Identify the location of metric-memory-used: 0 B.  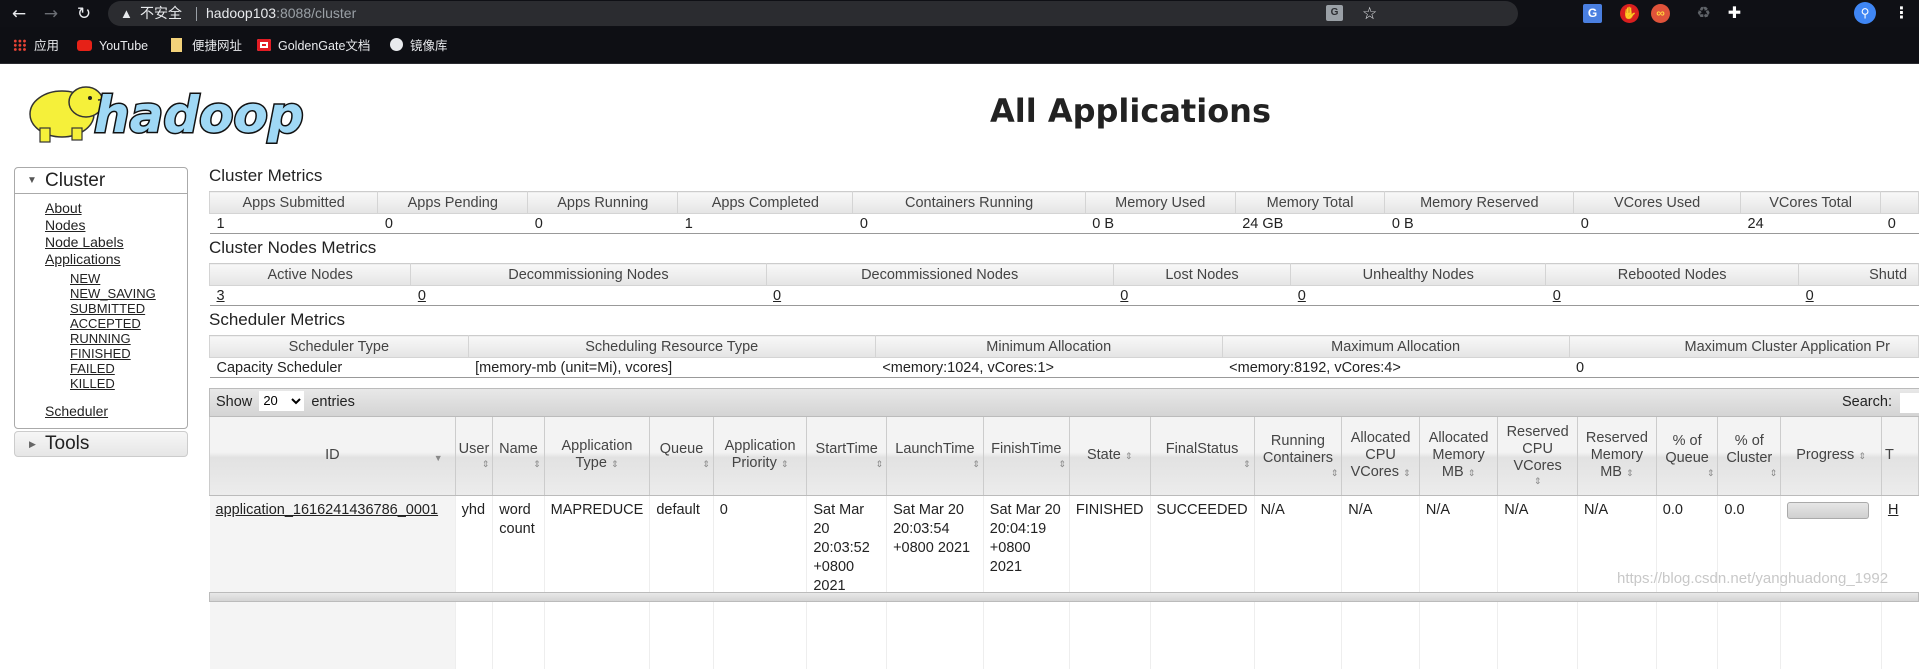
(1160, 223).